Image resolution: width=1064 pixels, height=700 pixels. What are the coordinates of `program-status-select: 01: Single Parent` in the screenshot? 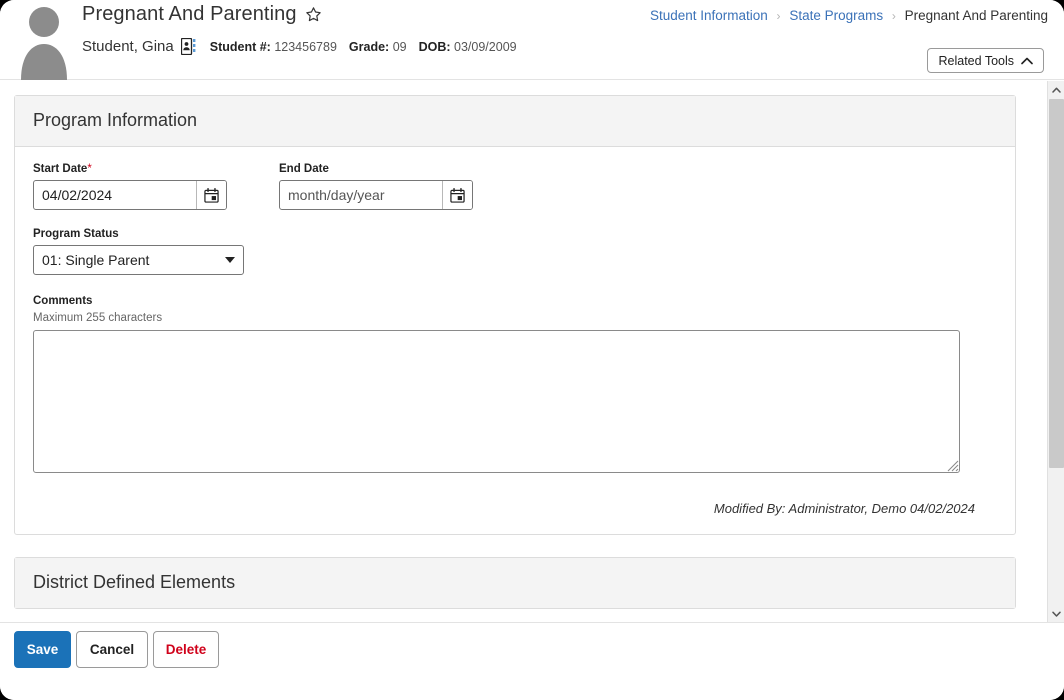 It's located at (138, 260).